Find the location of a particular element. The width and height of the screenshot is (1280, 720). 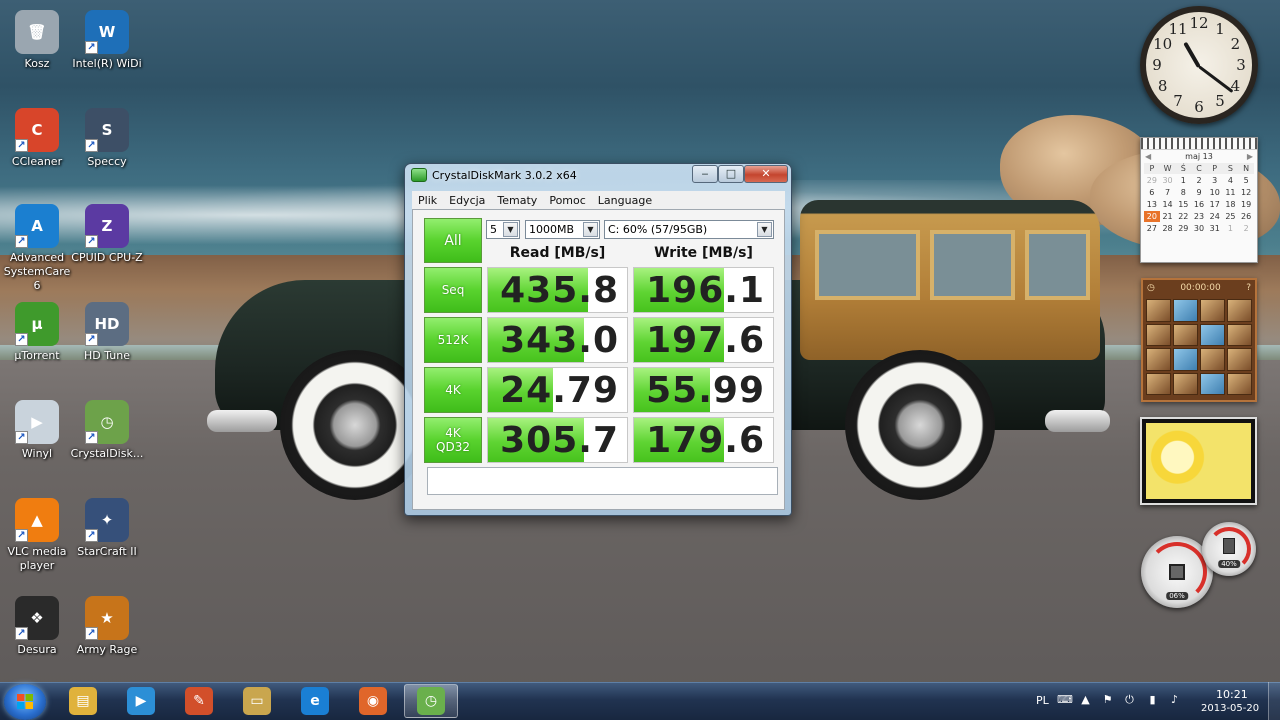

calendar-day: 19 is located at coordinates (1246, 204).